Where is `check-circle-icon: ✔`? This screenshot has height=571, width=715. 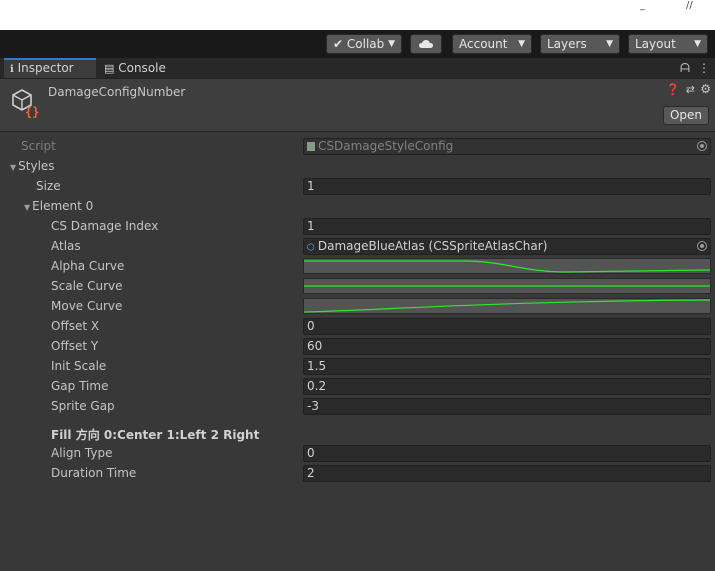
check-circle-icon: ✔ is located at coordinates (338, 44).